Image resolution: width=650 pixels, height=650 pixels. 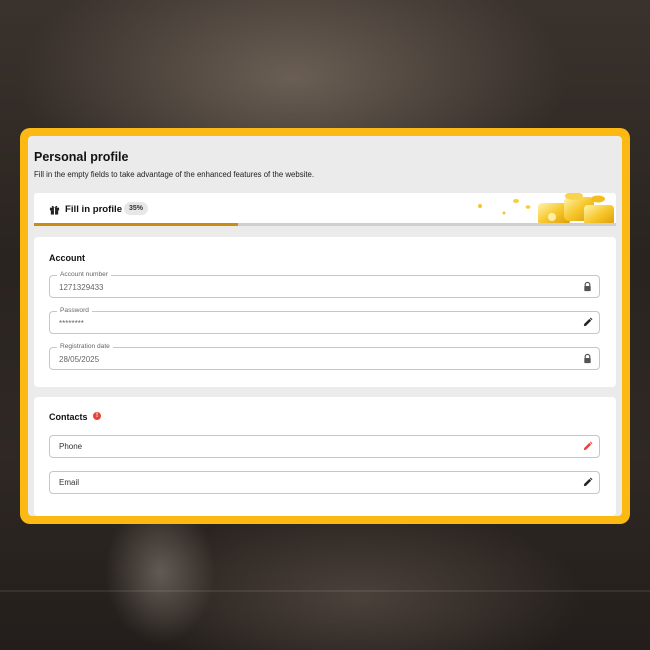 I want to click on registration-date-field: Registration date 28/05/2025, so click(x=324, y=356).